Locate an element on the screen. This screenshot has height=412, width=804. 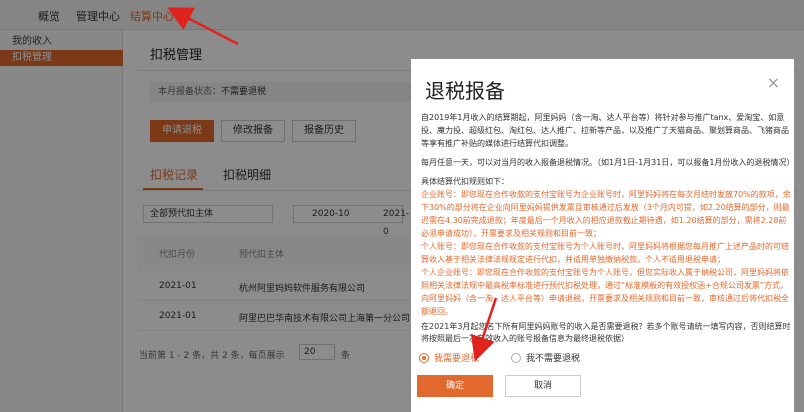
watermark: 淘客随笔 is located at coordinates (714, 397).